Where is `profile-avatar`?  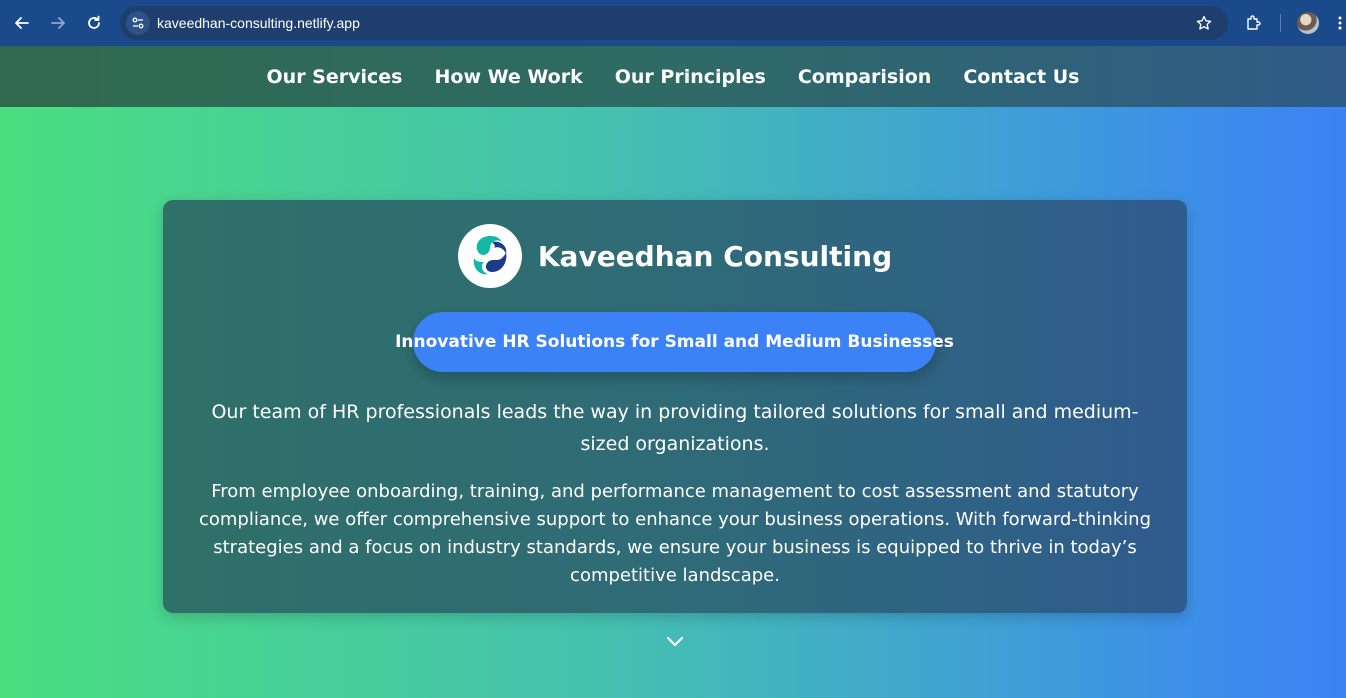
profile-avatar is located at coordinates (1308, 23).